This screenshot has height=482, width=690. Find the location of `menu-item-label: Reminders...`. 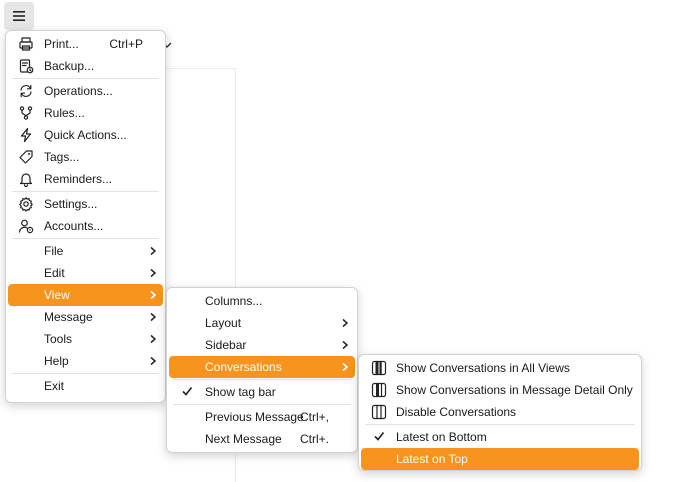

menu-item-label: Reminders... is located at coordinates (78, 179).